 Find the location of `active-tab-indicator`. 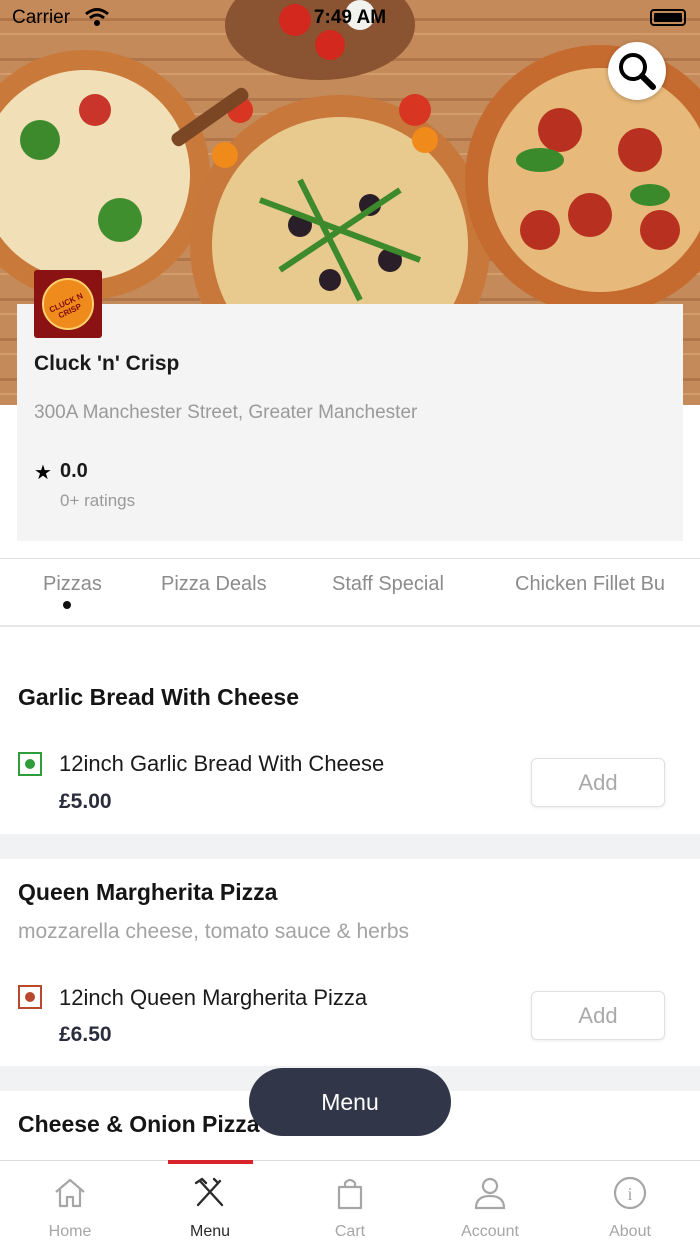

active-tab-indicator is located at coordinates (210, 1162).